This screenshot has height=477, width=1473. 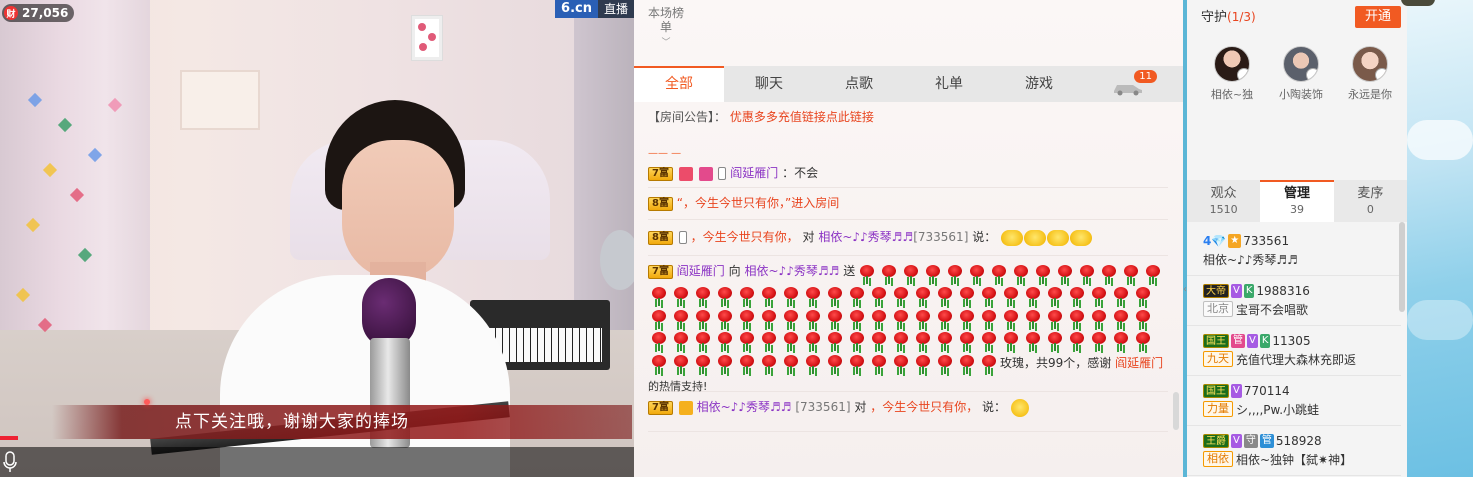 I want to click on rank-tab: 本场榜单 ﹀, so click(x=666, y=29).